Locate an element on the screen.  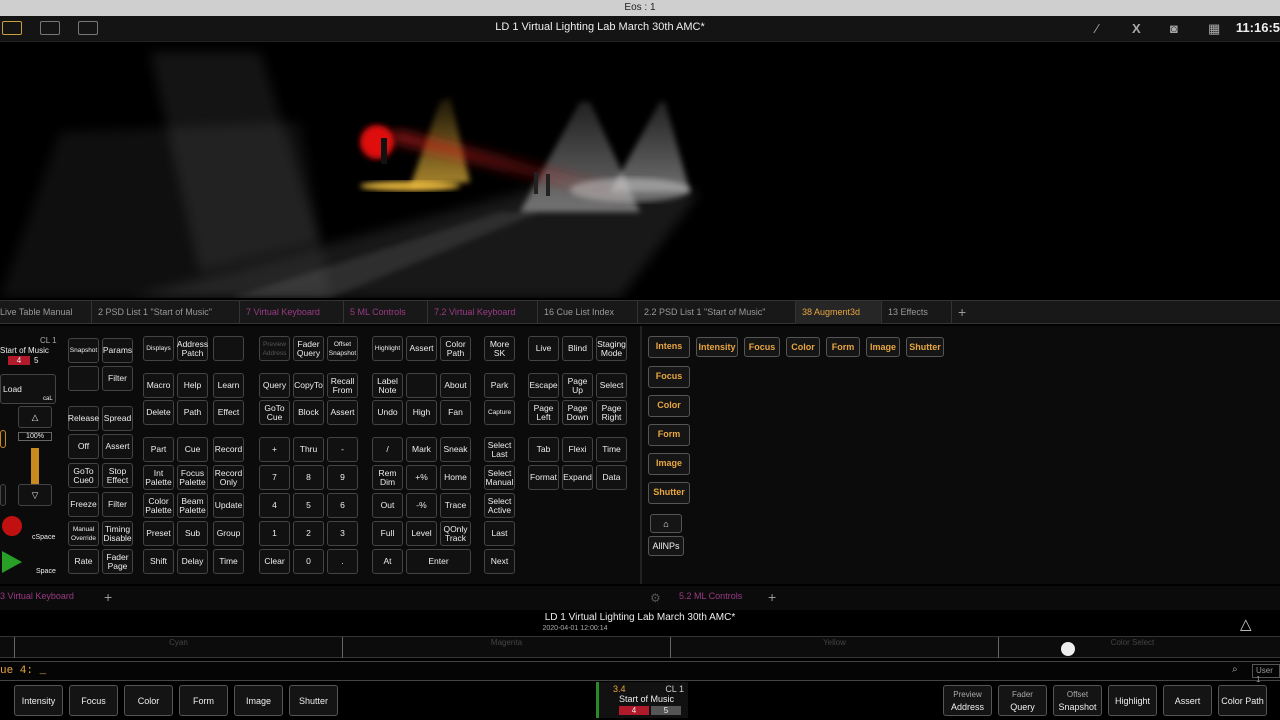
key-freeze: Freeze is located at coordinates (83, 504).